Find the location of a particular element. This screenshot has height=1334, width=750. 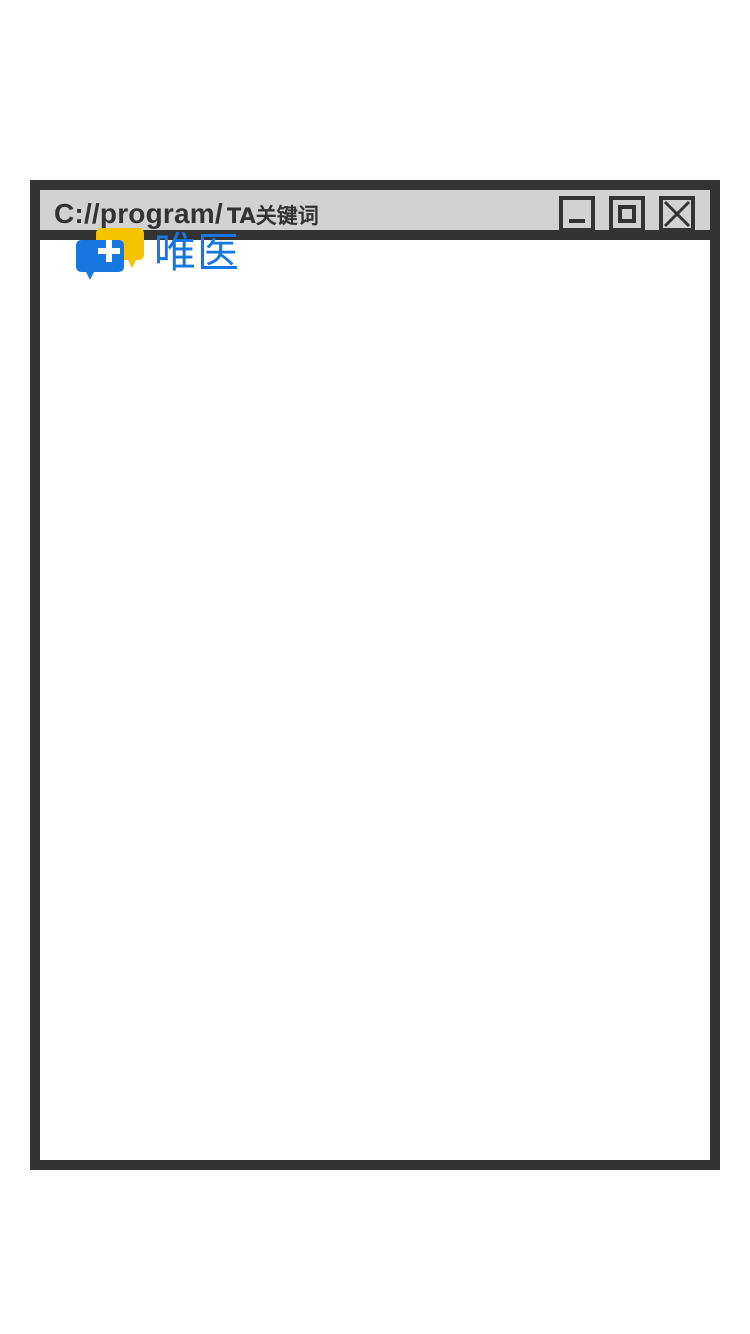

minimize-icon is located at coordinates (577, 221).